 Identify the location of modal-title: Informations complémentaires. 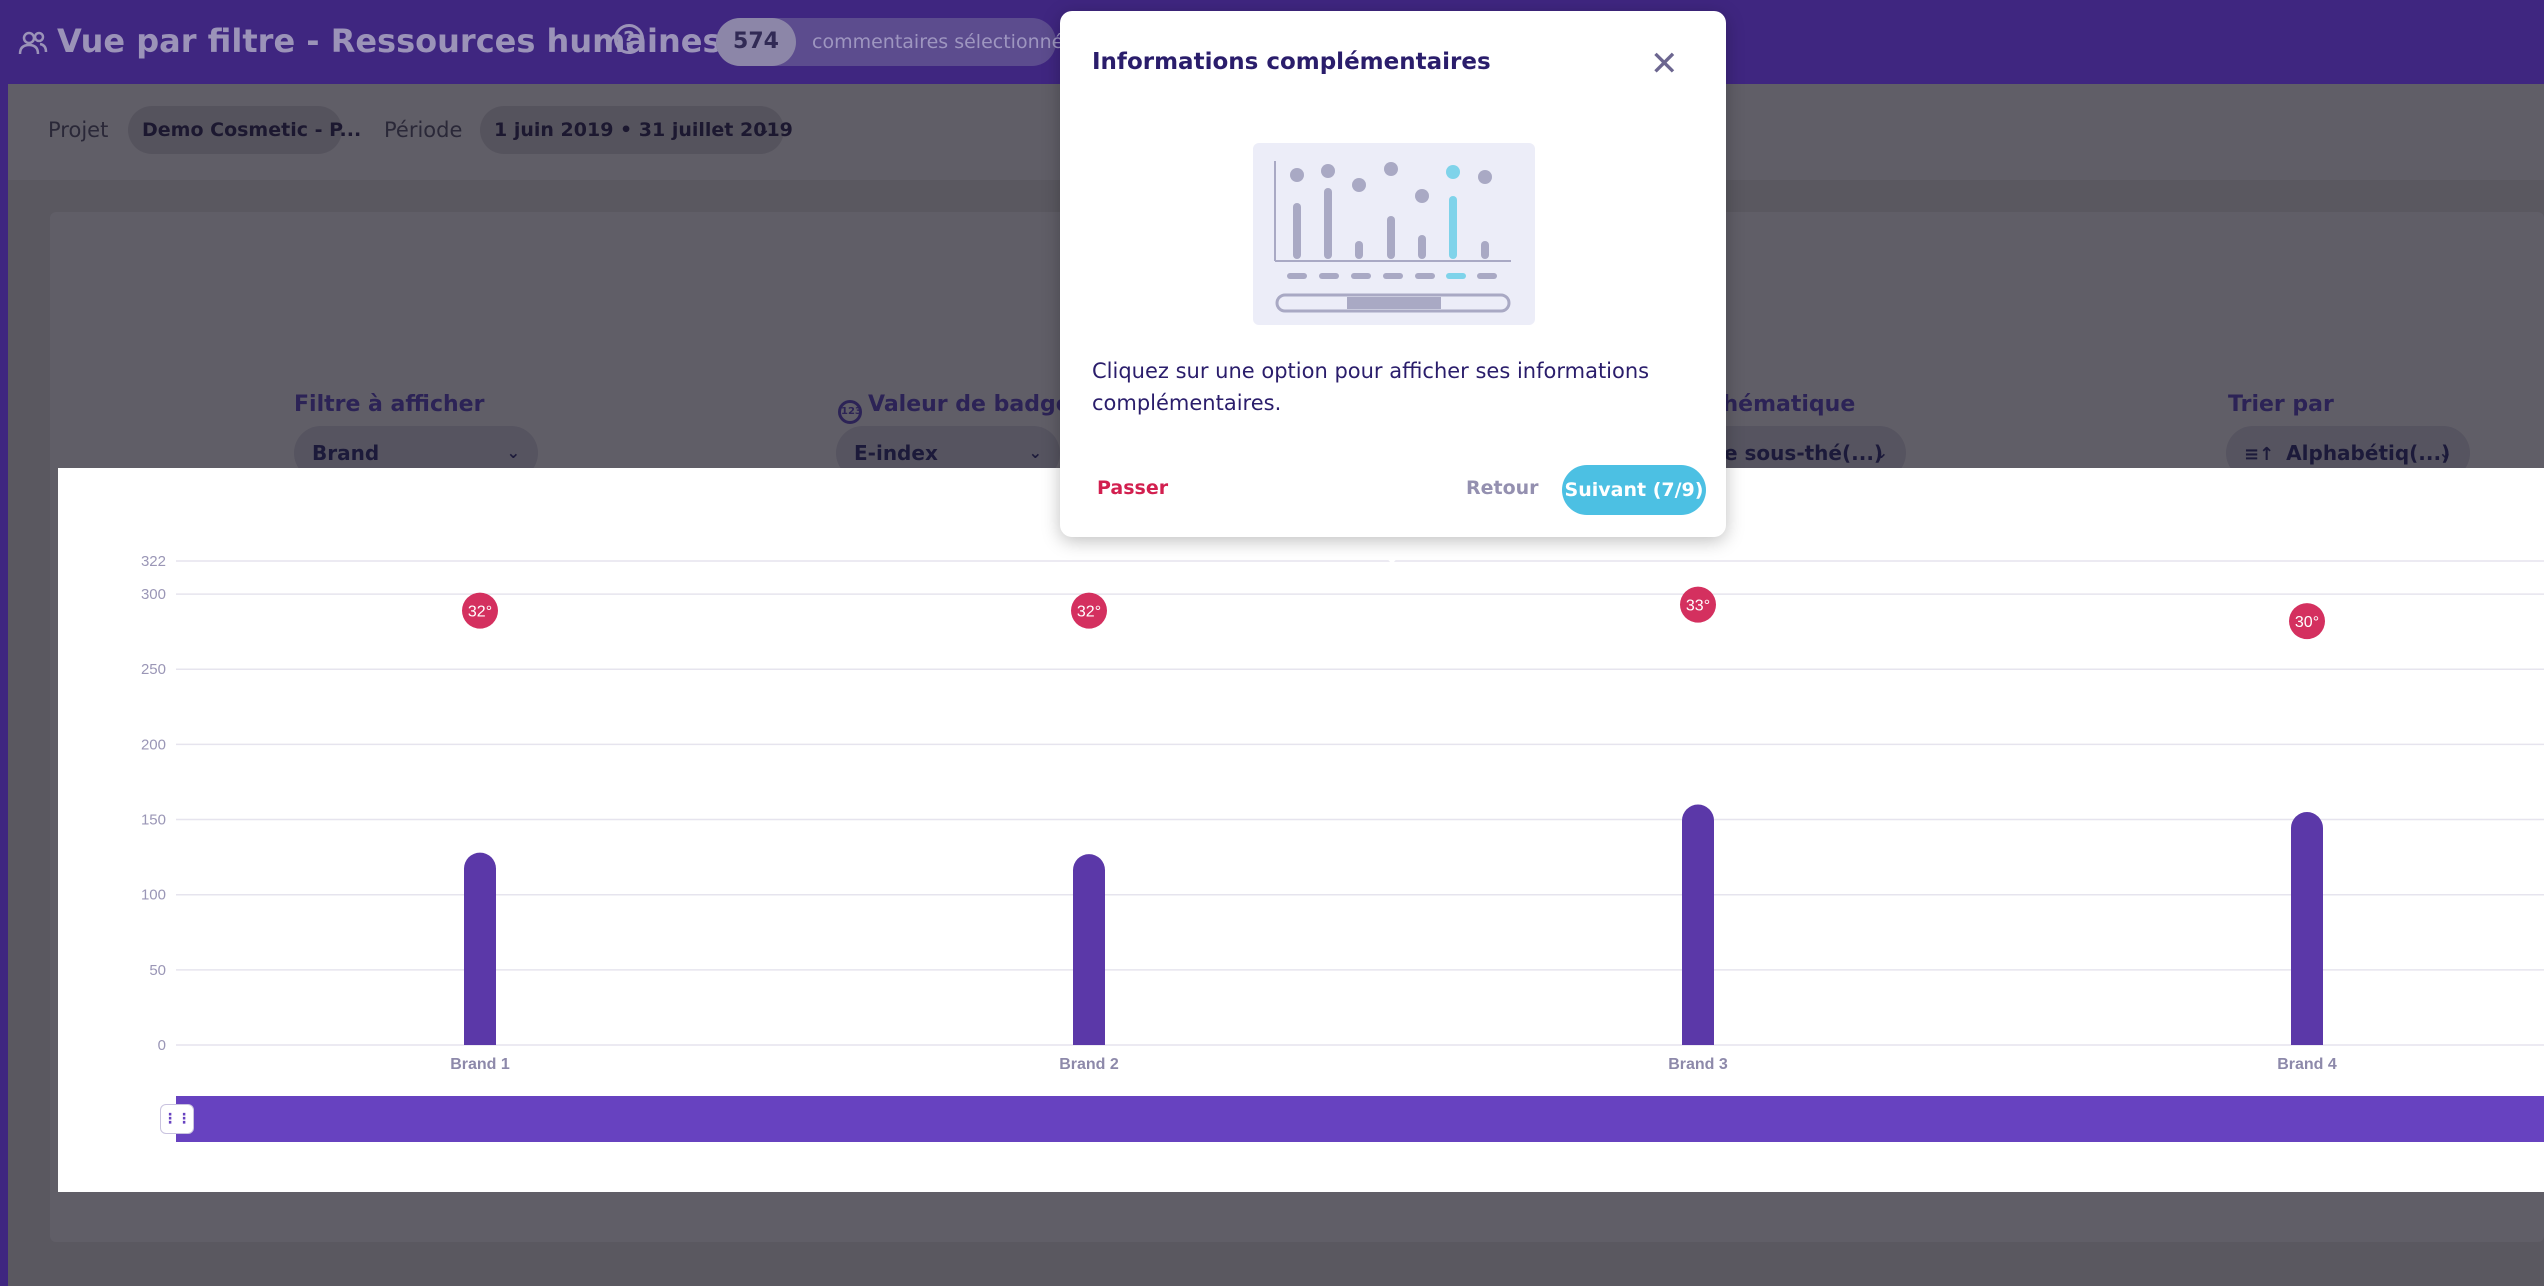
(1291, 62).